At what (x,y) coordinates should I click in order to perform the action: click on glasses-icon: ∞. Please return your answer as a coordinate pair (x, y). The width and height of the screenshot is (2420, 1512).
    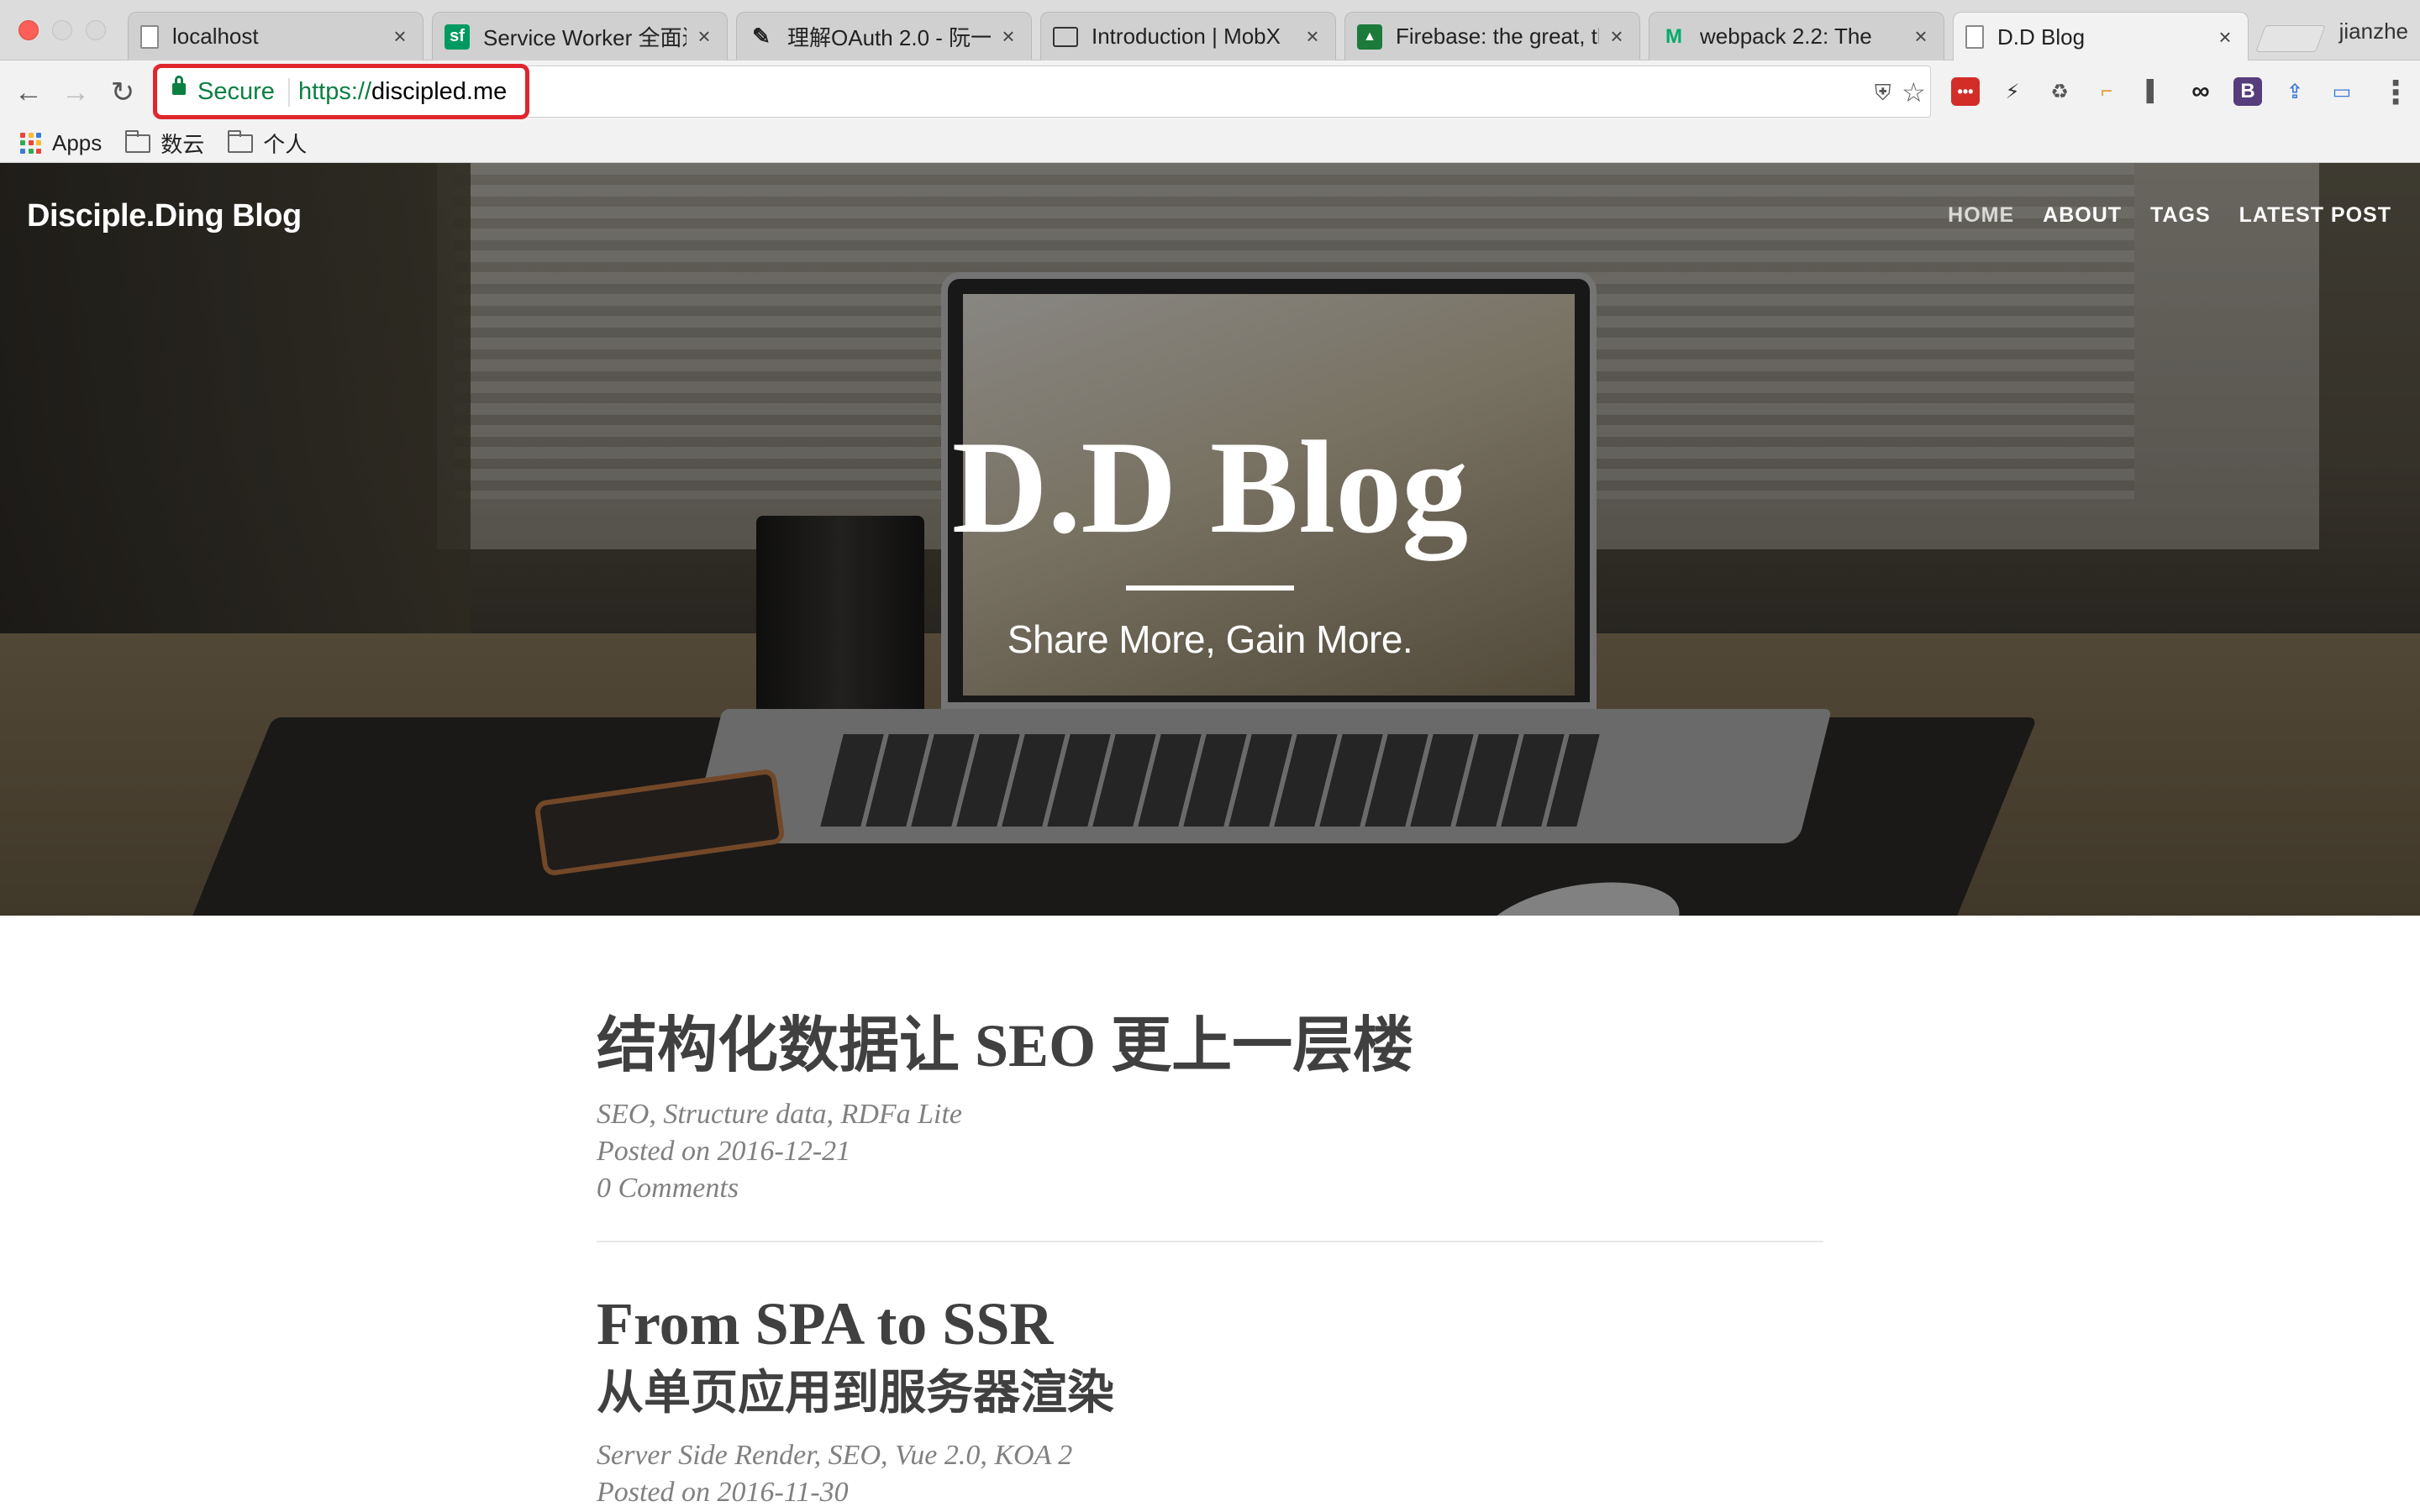
    Looking at the image, I should click on (2201, 91).